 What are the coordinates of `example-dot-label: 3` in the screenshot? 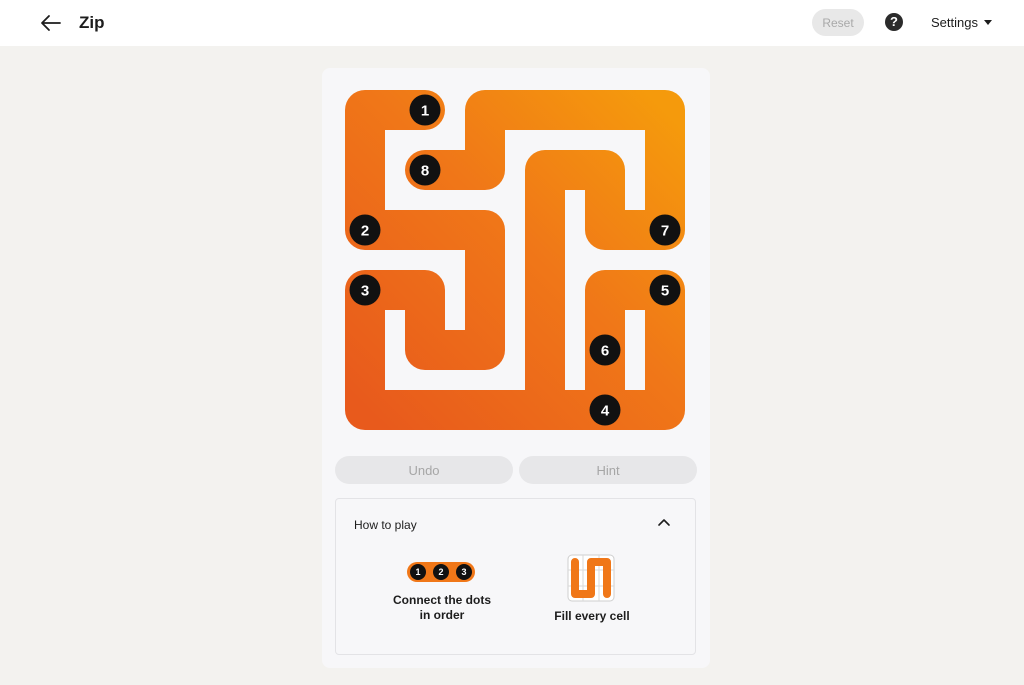 It's located at (463, 572).